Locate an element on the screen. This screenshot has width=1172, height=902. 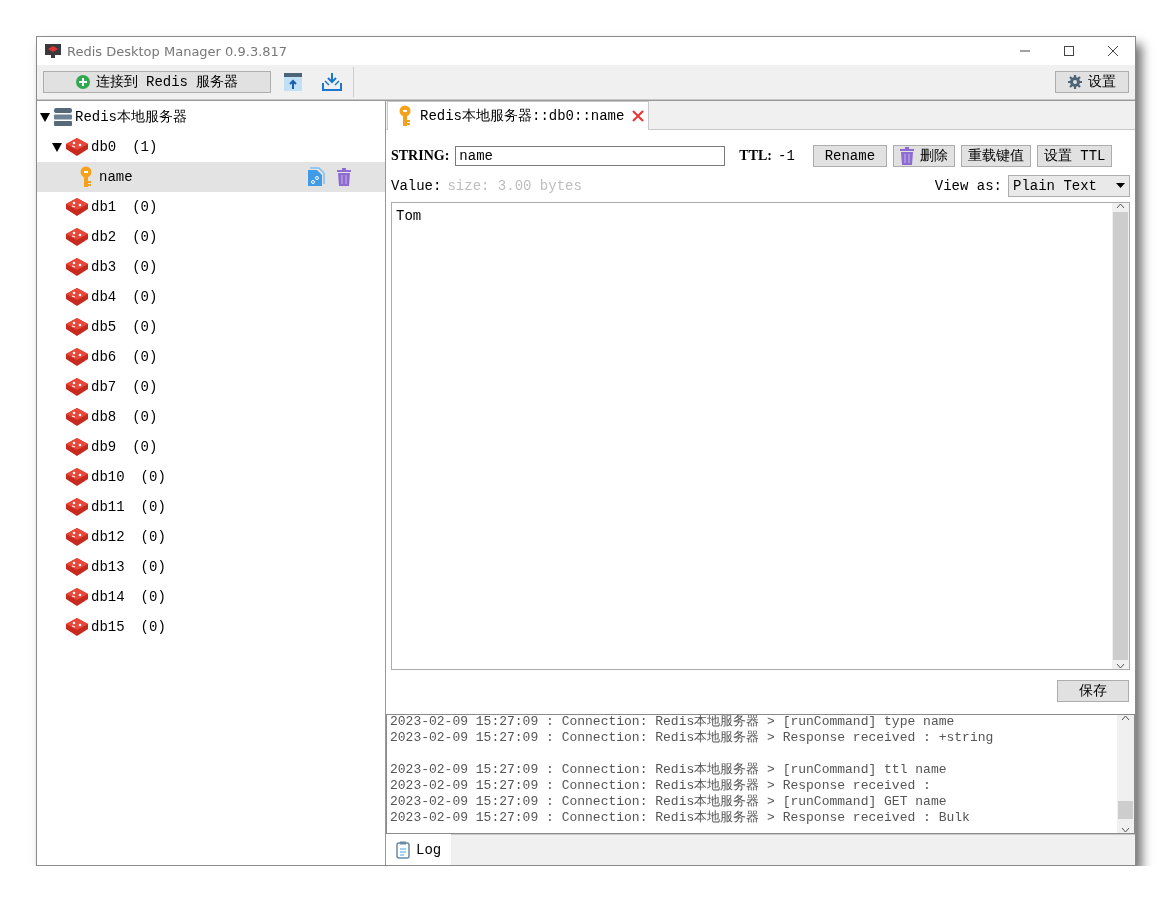
log-line: 2023-02-09 15:27:09 : Connection: Redis本地服务器 > Response received : +string is located at coordinates (692, 738).